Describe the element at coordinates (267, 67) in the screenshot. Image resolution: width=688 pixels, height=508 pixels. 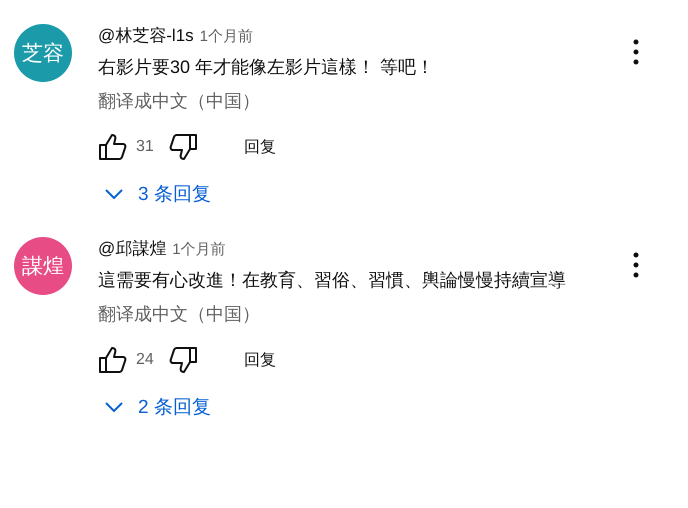
I see `comment-text: 右影片要30 年才能像左影片這樣！ 等吧！` at that location.